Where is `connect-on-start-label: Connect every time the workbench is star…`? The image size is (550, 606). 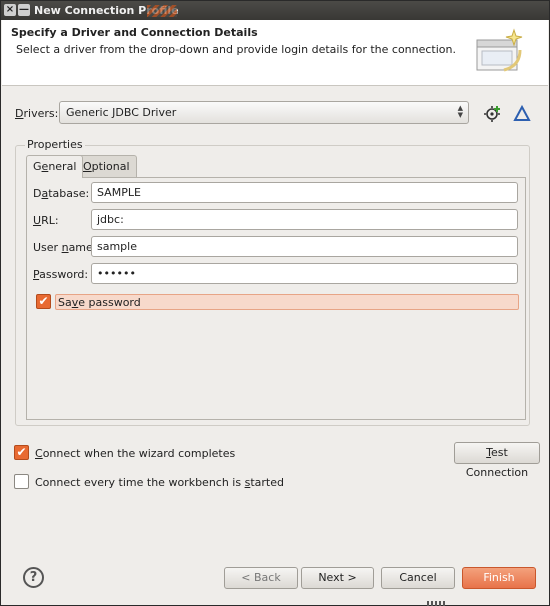
connect-on-start-label: Connect every time the workbench is star… is located at coordinates (159, 482).